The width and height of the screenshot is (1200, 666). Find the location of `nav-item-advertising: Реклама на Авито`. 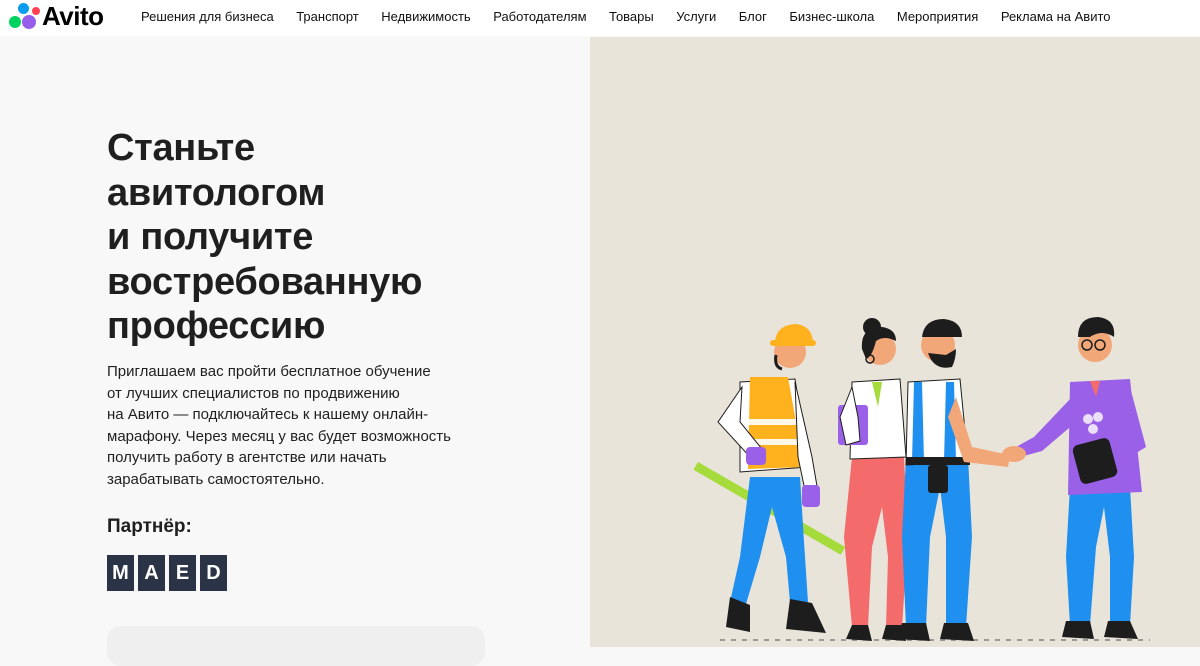

nav-item-advertising: Реклама на Авито is located at coordinates (1056, 16).